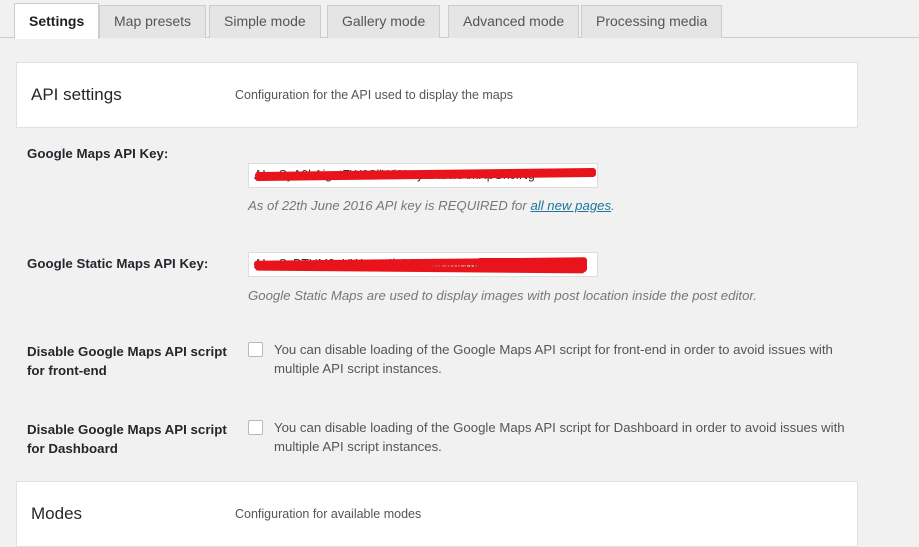 The image size is (919, 547). What do you see at coordinates (118, 263) in the screenshot?
I see `google-static-maps-api-key-label: Google Static Maps API Key:` at bounding box center [118, 263].